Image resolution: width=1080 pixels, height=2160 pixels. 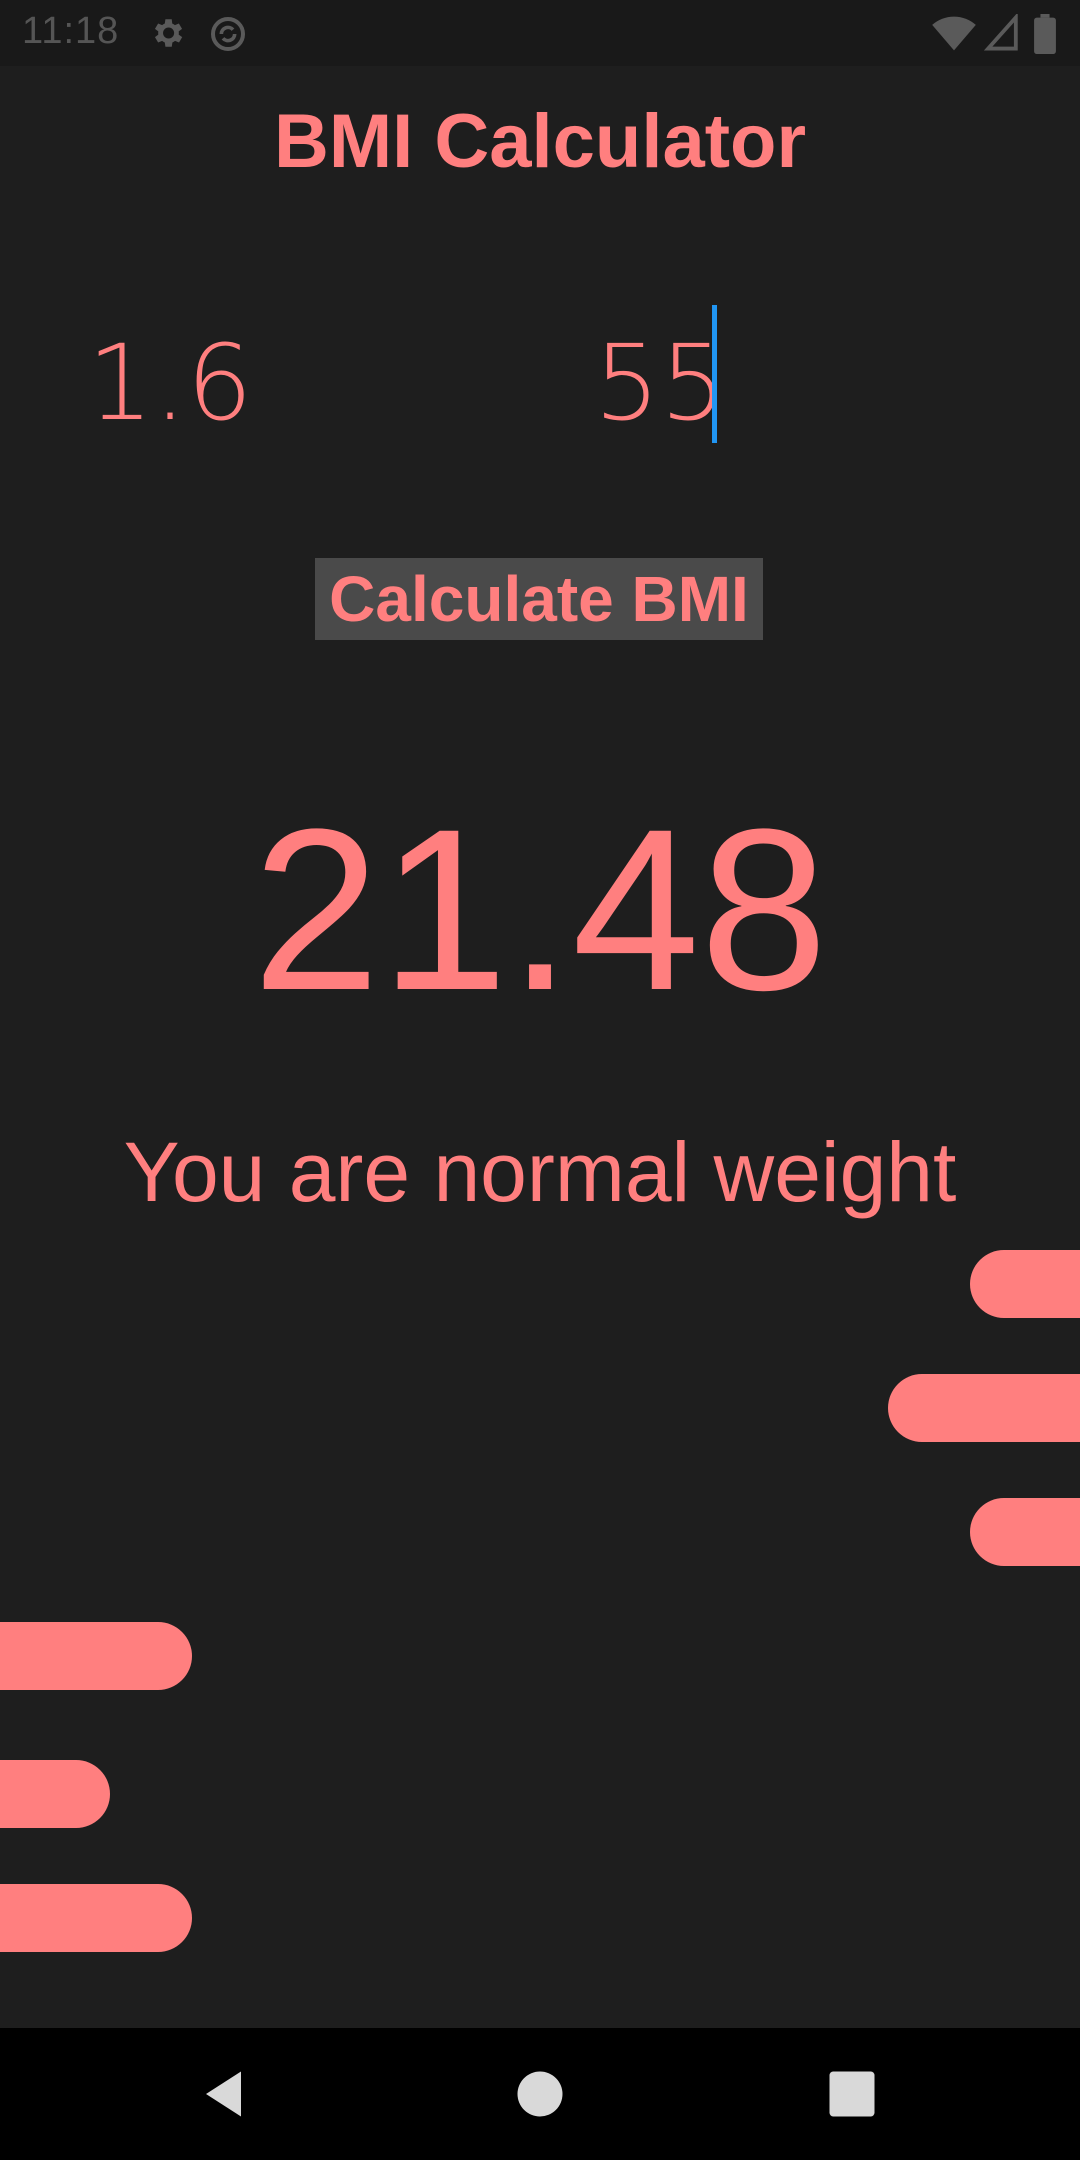 I want to click on sync-icon, so click(x=228, y=36).